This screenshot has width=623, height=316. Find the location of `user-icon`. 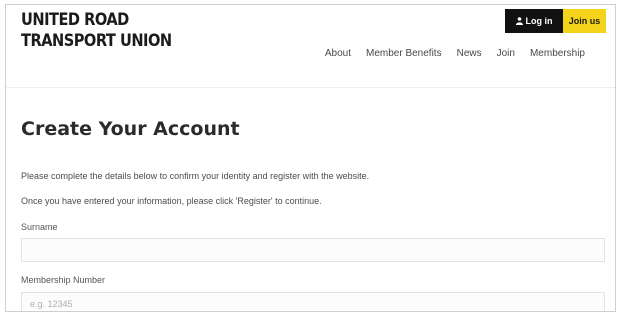

user-icon is located at coordinates (519, 21).